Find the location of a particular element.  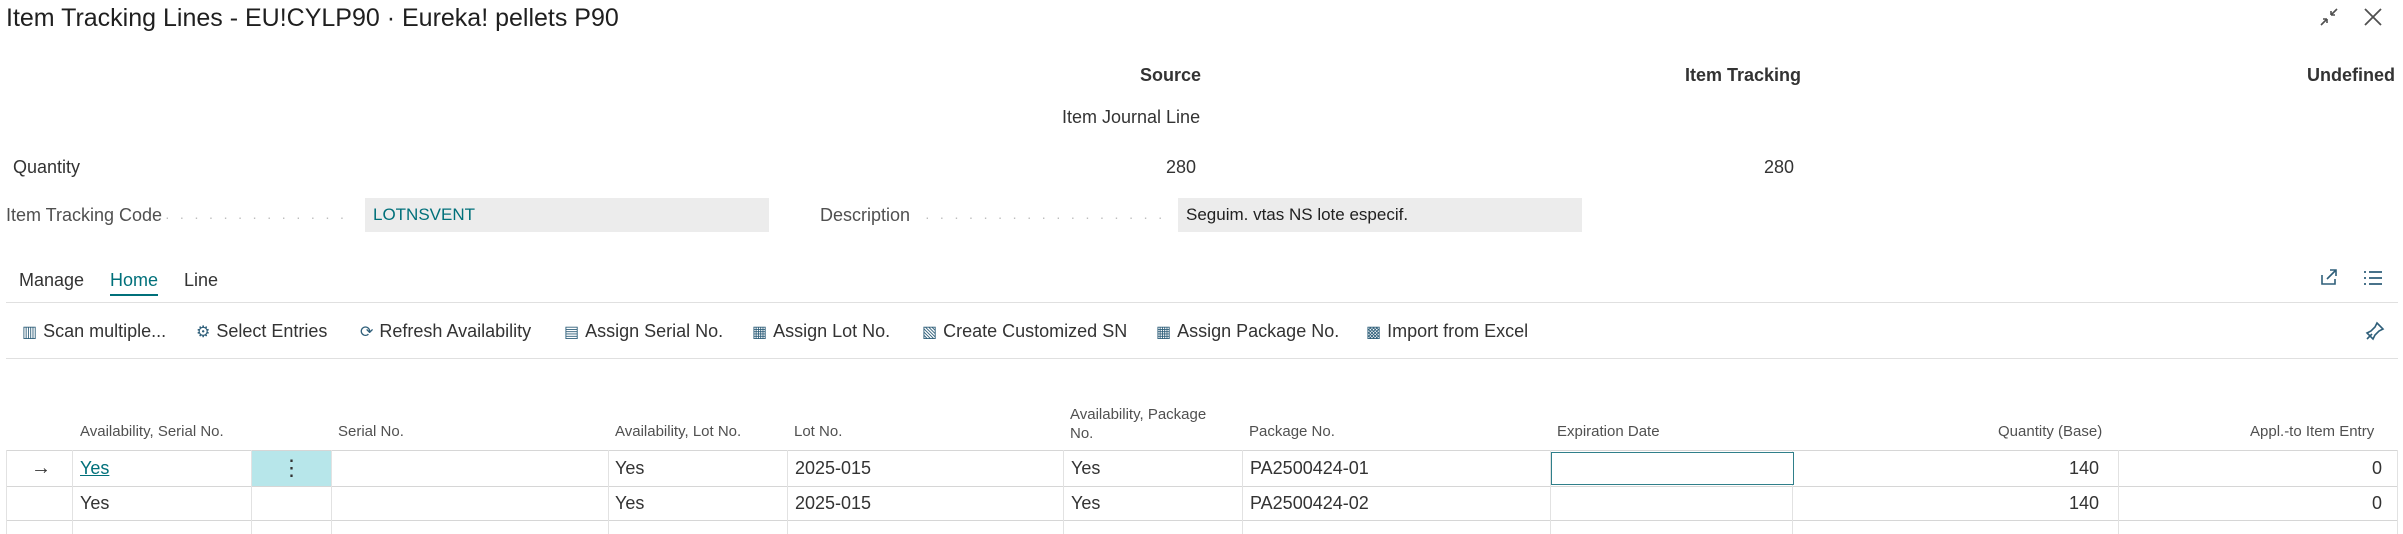

description-field: Seguim. vtas NS lote especif. is located at coordinates (1380, 215).